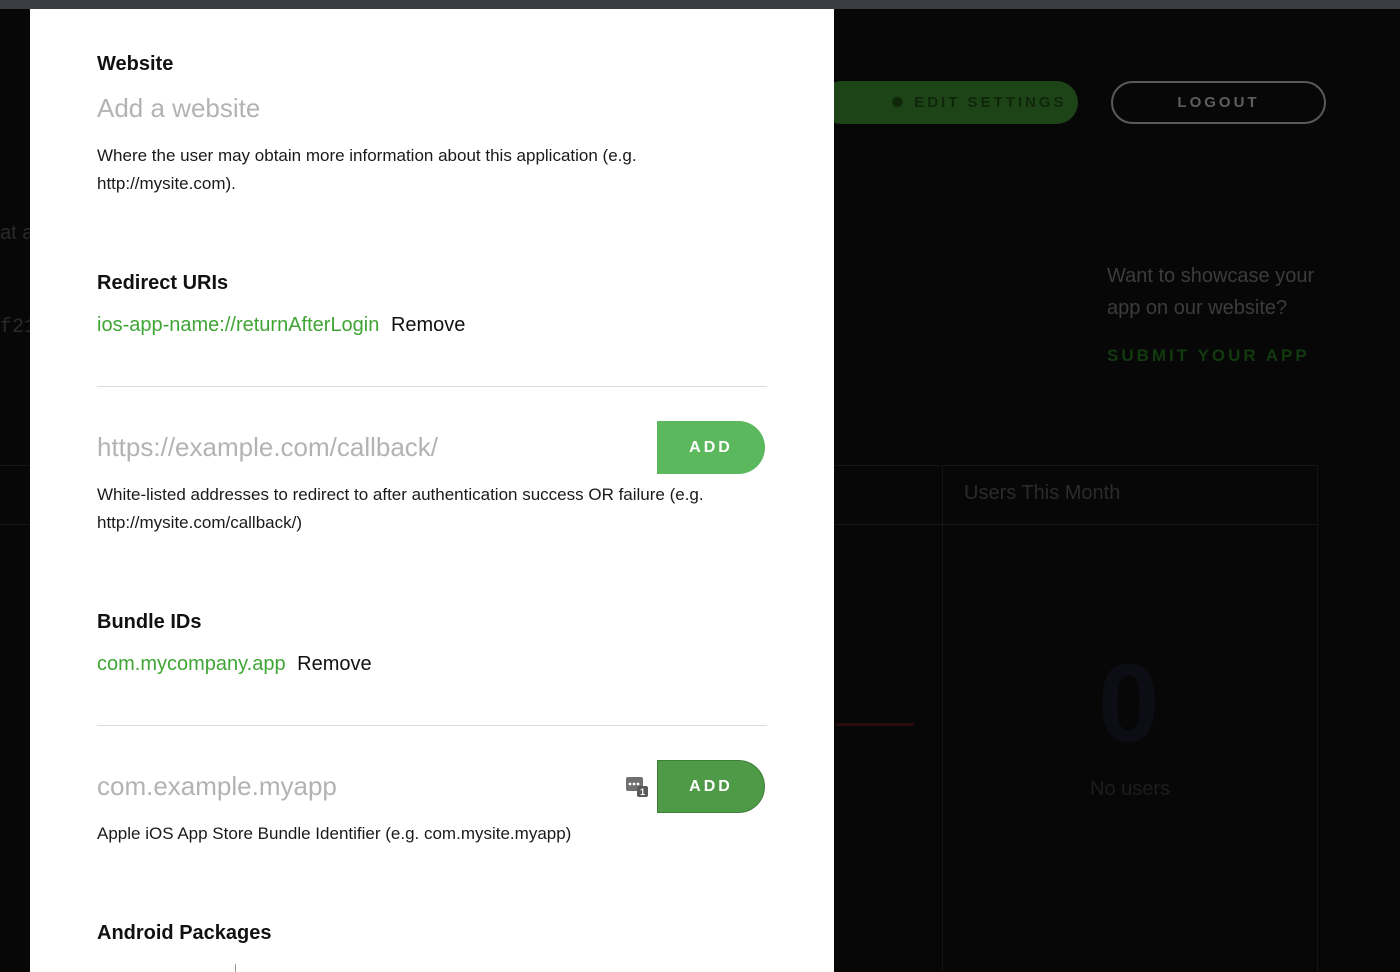  I want to click on chart-line-fragment, so click(875, 724).